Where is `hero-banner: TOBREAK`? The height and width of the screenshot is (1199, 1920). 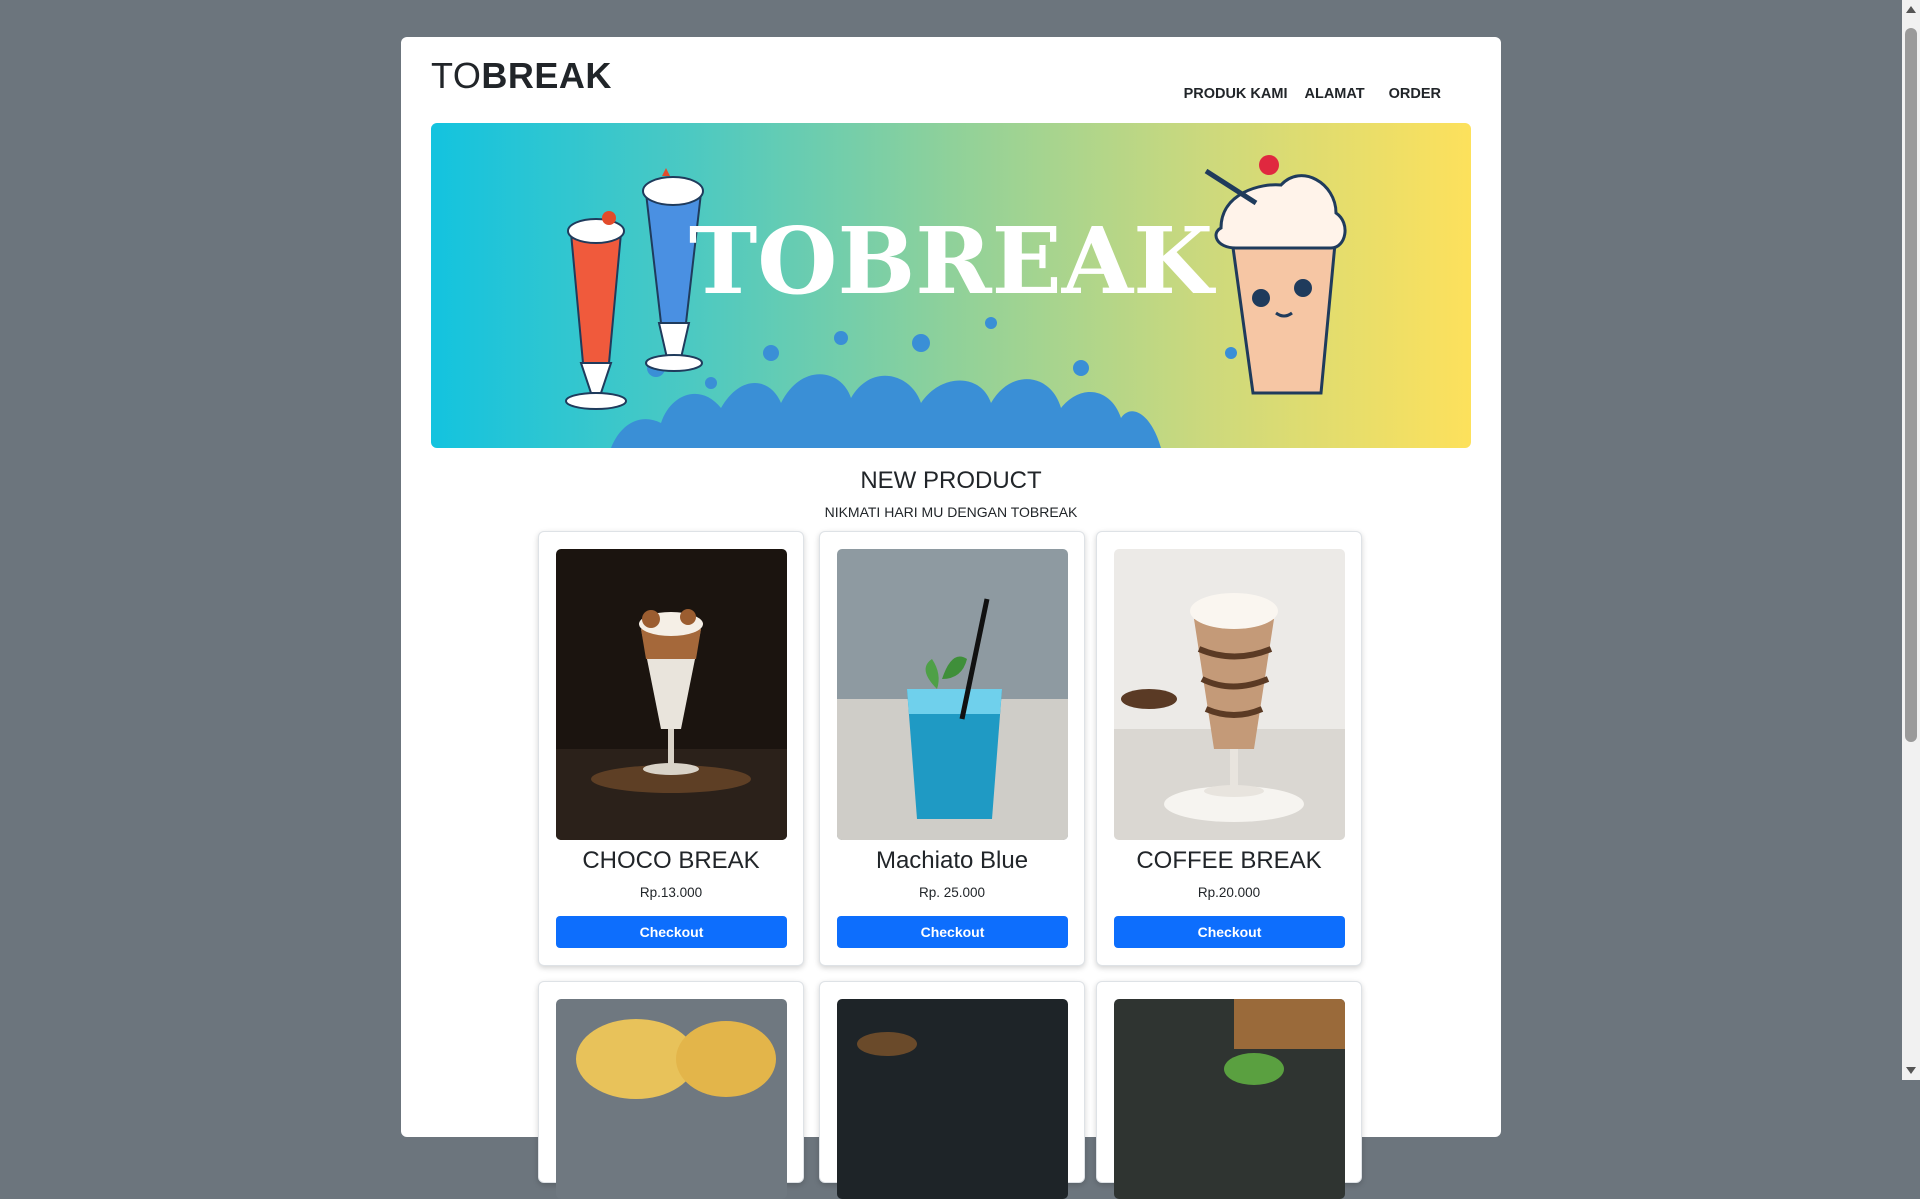 hero-banner: TOBREAK is located at coordinates (951, 285).